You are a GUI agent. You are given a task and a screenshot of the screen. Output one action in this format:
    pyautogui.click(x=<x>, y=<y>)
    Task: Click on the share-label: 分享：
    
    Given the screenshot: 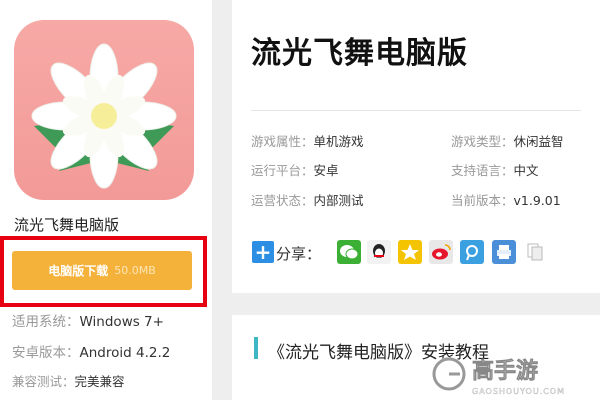 What is the action you would take?
    pyautogui.click(x=299, y=254)
    